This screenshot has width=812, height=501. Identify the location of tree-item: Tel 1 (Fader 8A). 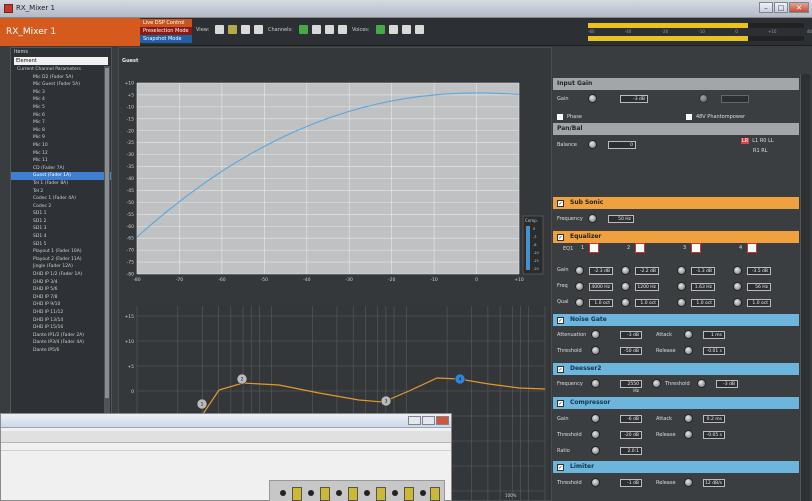
(61, 184).